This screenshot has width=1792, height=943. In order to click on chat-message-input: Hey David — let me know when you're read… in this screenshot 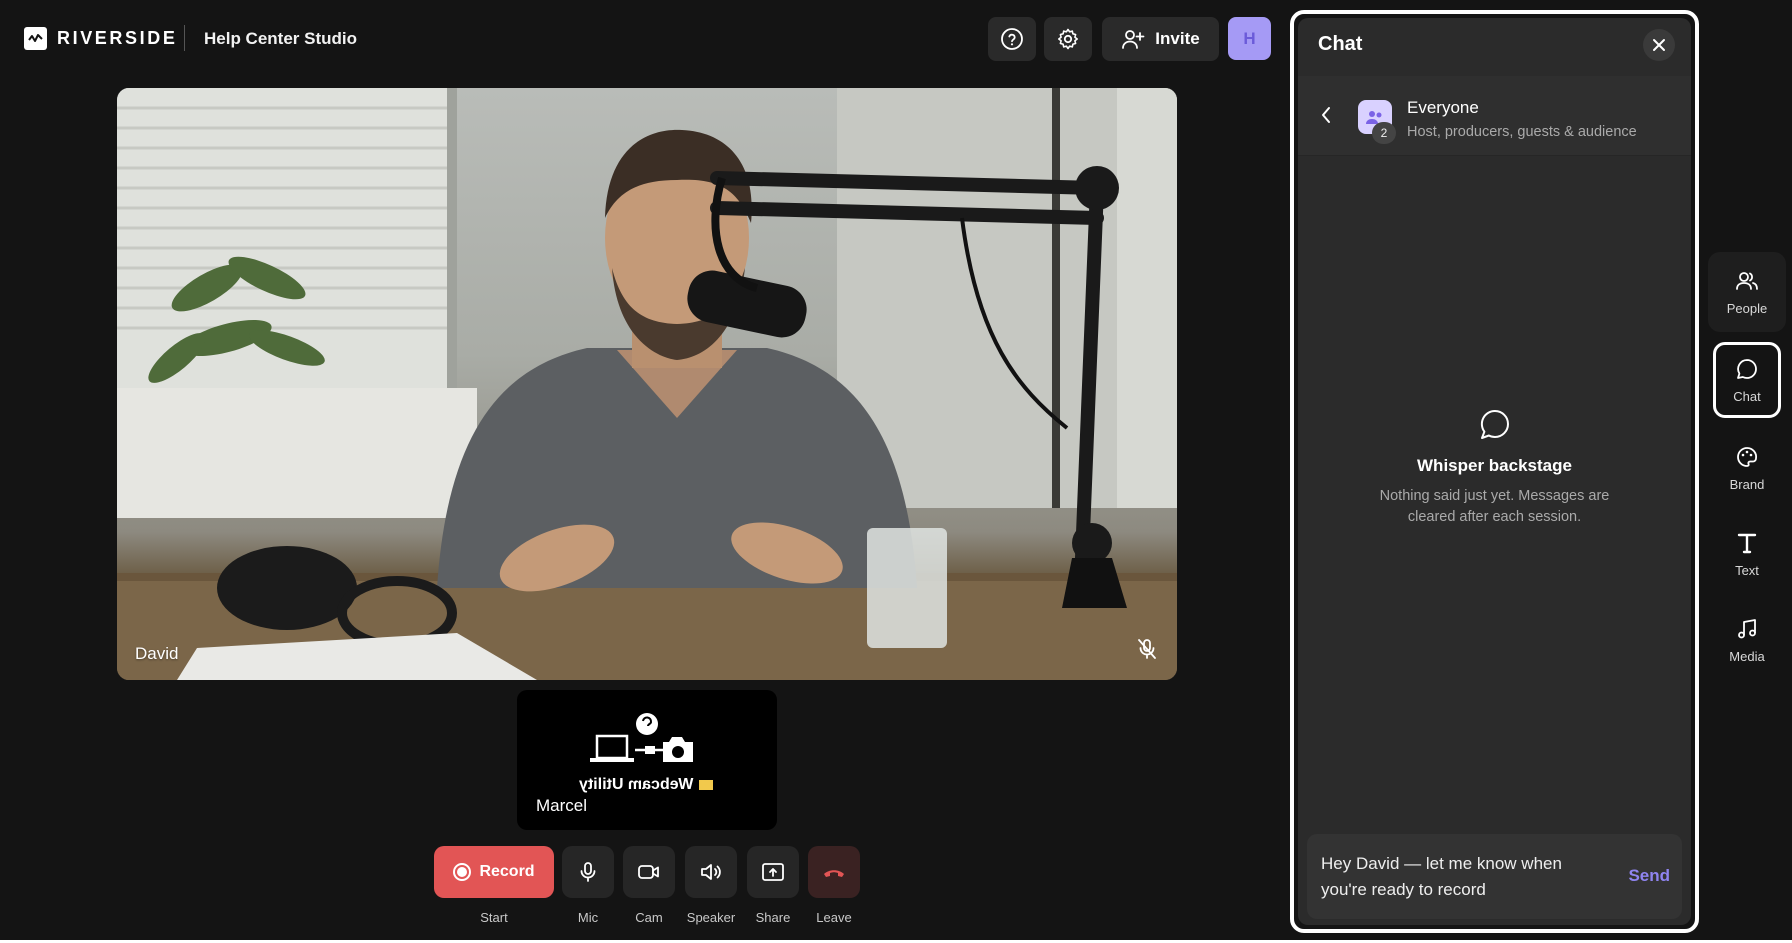, I will do `click(1456, 877)`.